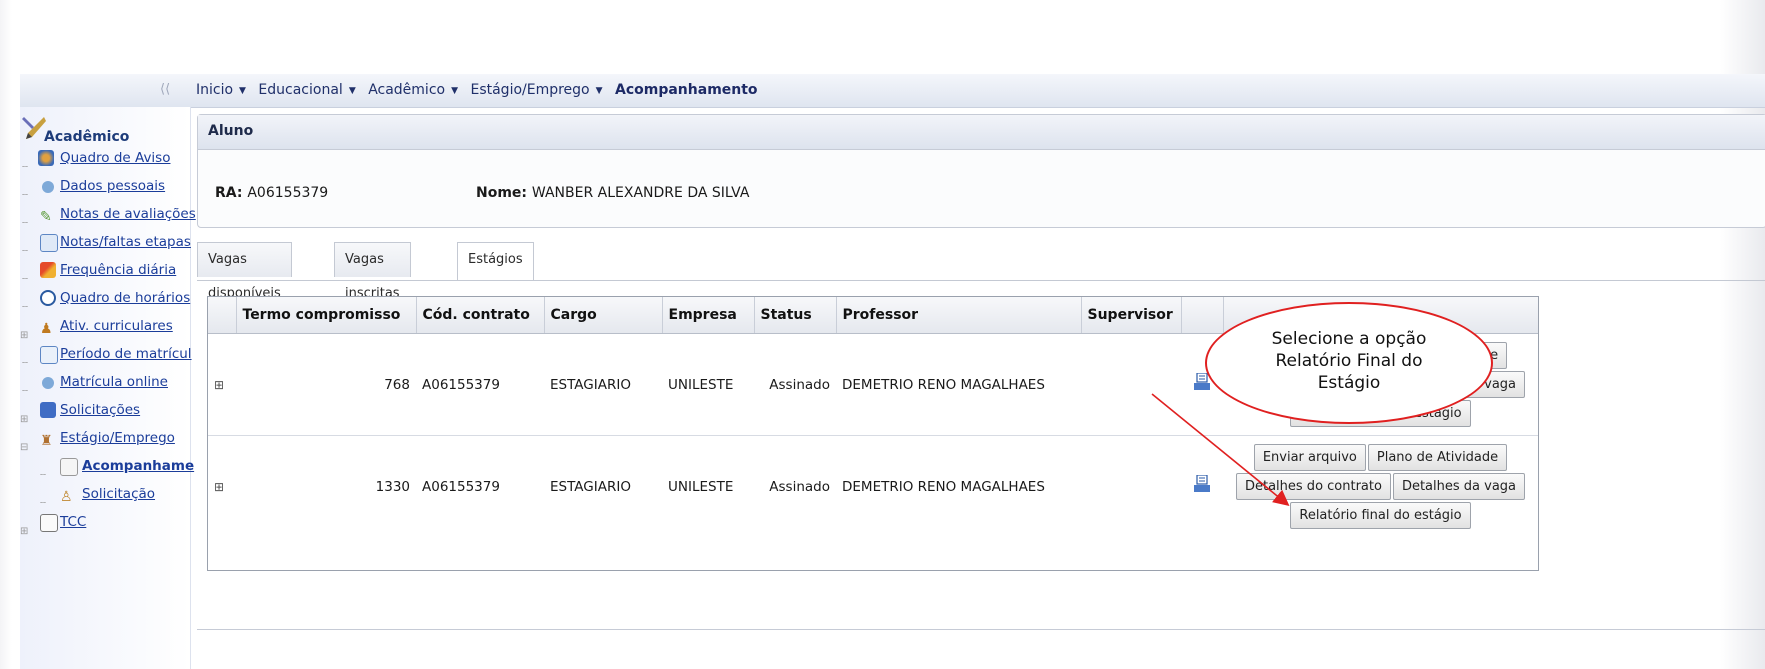 The image size is (1765, 669). What do you see at coordinates (34, 128) in the screenshot?
I see `pencil-tools-icon` at bounding box center [34, 128].